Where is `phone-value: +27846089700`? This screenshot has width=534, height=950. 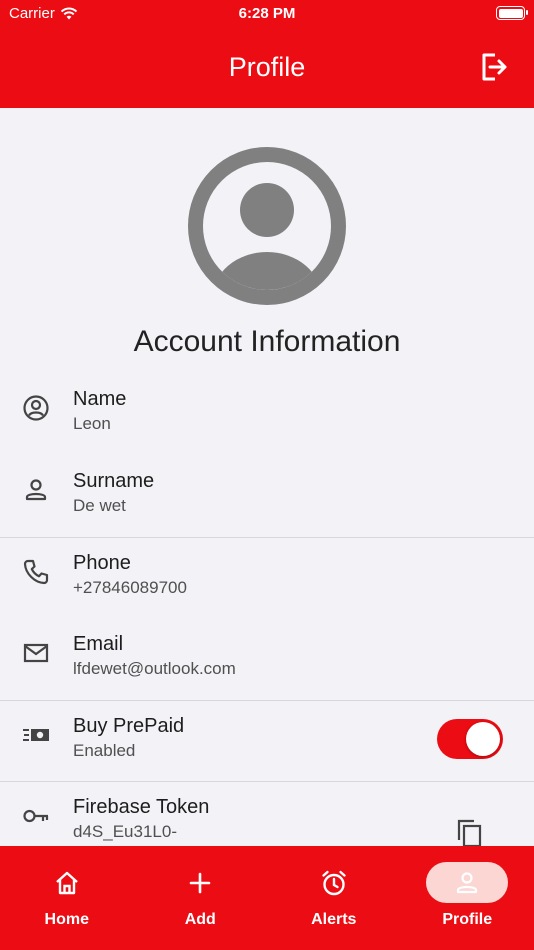
phone-value: +27846089700 is located at coordinates (130, 587).